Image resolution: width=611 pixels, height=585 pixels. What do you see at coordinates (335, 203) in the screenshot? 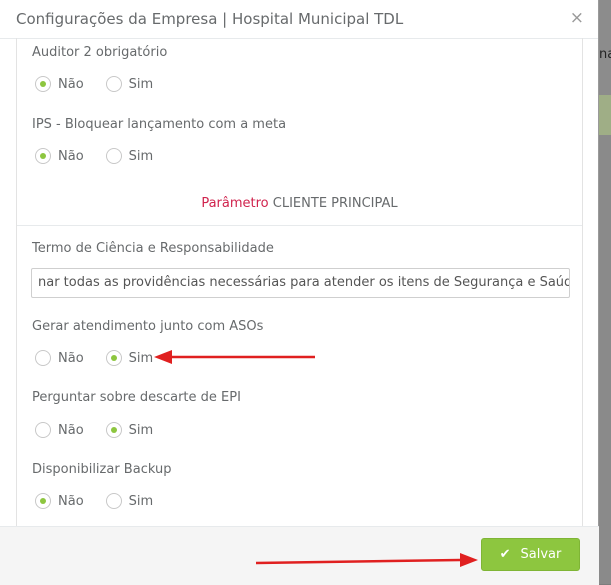
I see `section-name: CLIENTE PRINCIPAL` at bounding box center [335, 203].